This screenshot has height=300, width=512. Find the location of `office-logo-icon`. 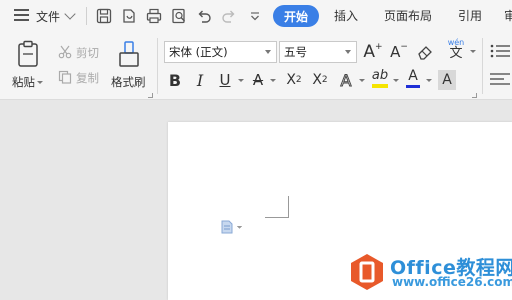

office-logo-icon is located at coordinates (367, 272).